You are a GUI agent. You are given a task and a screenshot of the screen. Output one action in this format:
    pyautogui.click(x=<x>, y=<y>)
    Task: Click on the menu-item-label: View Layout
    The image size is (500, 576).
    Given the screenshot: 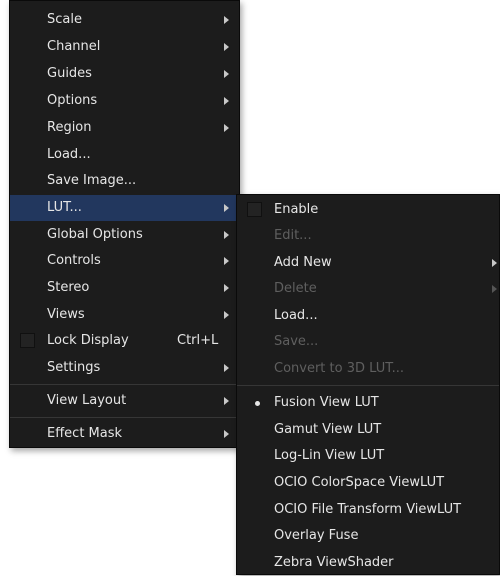 What is the action you would take?
    pyautogui.click(x=87, y=400)
    